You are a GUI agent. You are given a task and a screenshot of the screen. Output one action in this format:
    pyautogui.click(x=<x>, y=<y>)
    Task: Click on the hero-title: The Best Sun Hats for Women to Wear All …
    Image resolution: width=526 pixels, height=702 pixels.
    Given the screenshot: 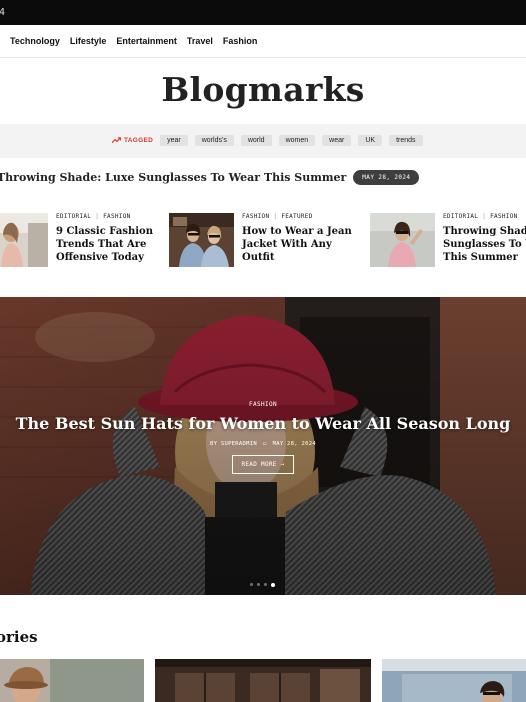 What is the action you would take?
    pyautogui.click(x=263, y=423)
    